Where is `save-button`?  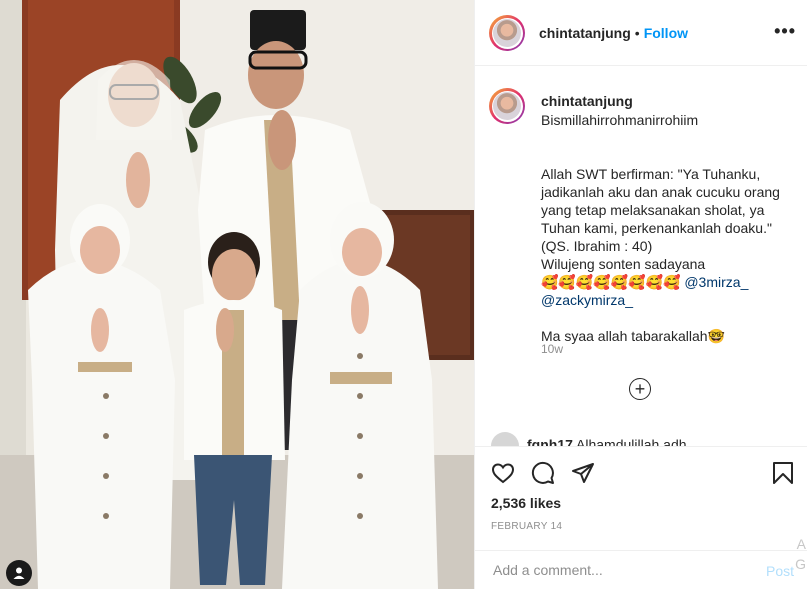
save-button is located at coordinates (783, 475).